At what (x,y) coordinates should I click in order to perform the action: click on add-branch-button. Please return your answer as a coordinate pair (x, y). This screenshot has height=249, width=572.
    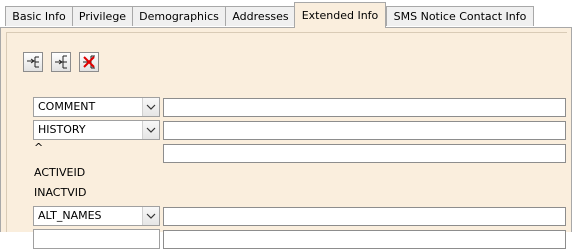
    Looking at the image, I should click on (61, 62).